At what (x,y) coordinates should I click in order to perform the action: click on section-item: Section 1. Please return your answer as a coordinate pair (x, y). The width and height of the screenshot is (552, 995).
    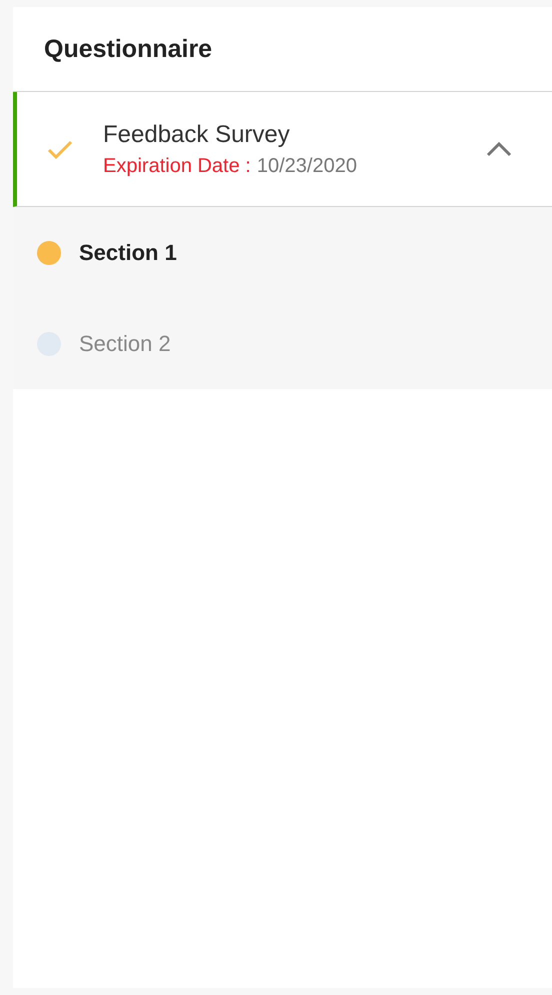
    Looking at the image, I should click on (294, 252).